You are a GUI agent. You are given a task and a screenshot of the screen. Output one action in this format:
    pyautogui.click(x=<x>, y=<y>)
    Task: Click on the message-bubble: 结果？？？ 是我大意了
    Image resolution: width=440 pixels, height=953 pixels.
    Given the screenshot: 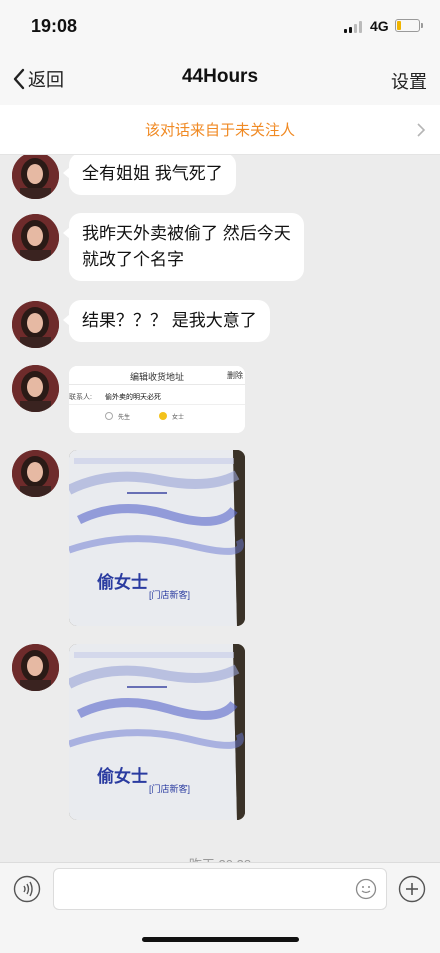 What is the action you would take?
    pyautogui.click(x=166, y=321)
    